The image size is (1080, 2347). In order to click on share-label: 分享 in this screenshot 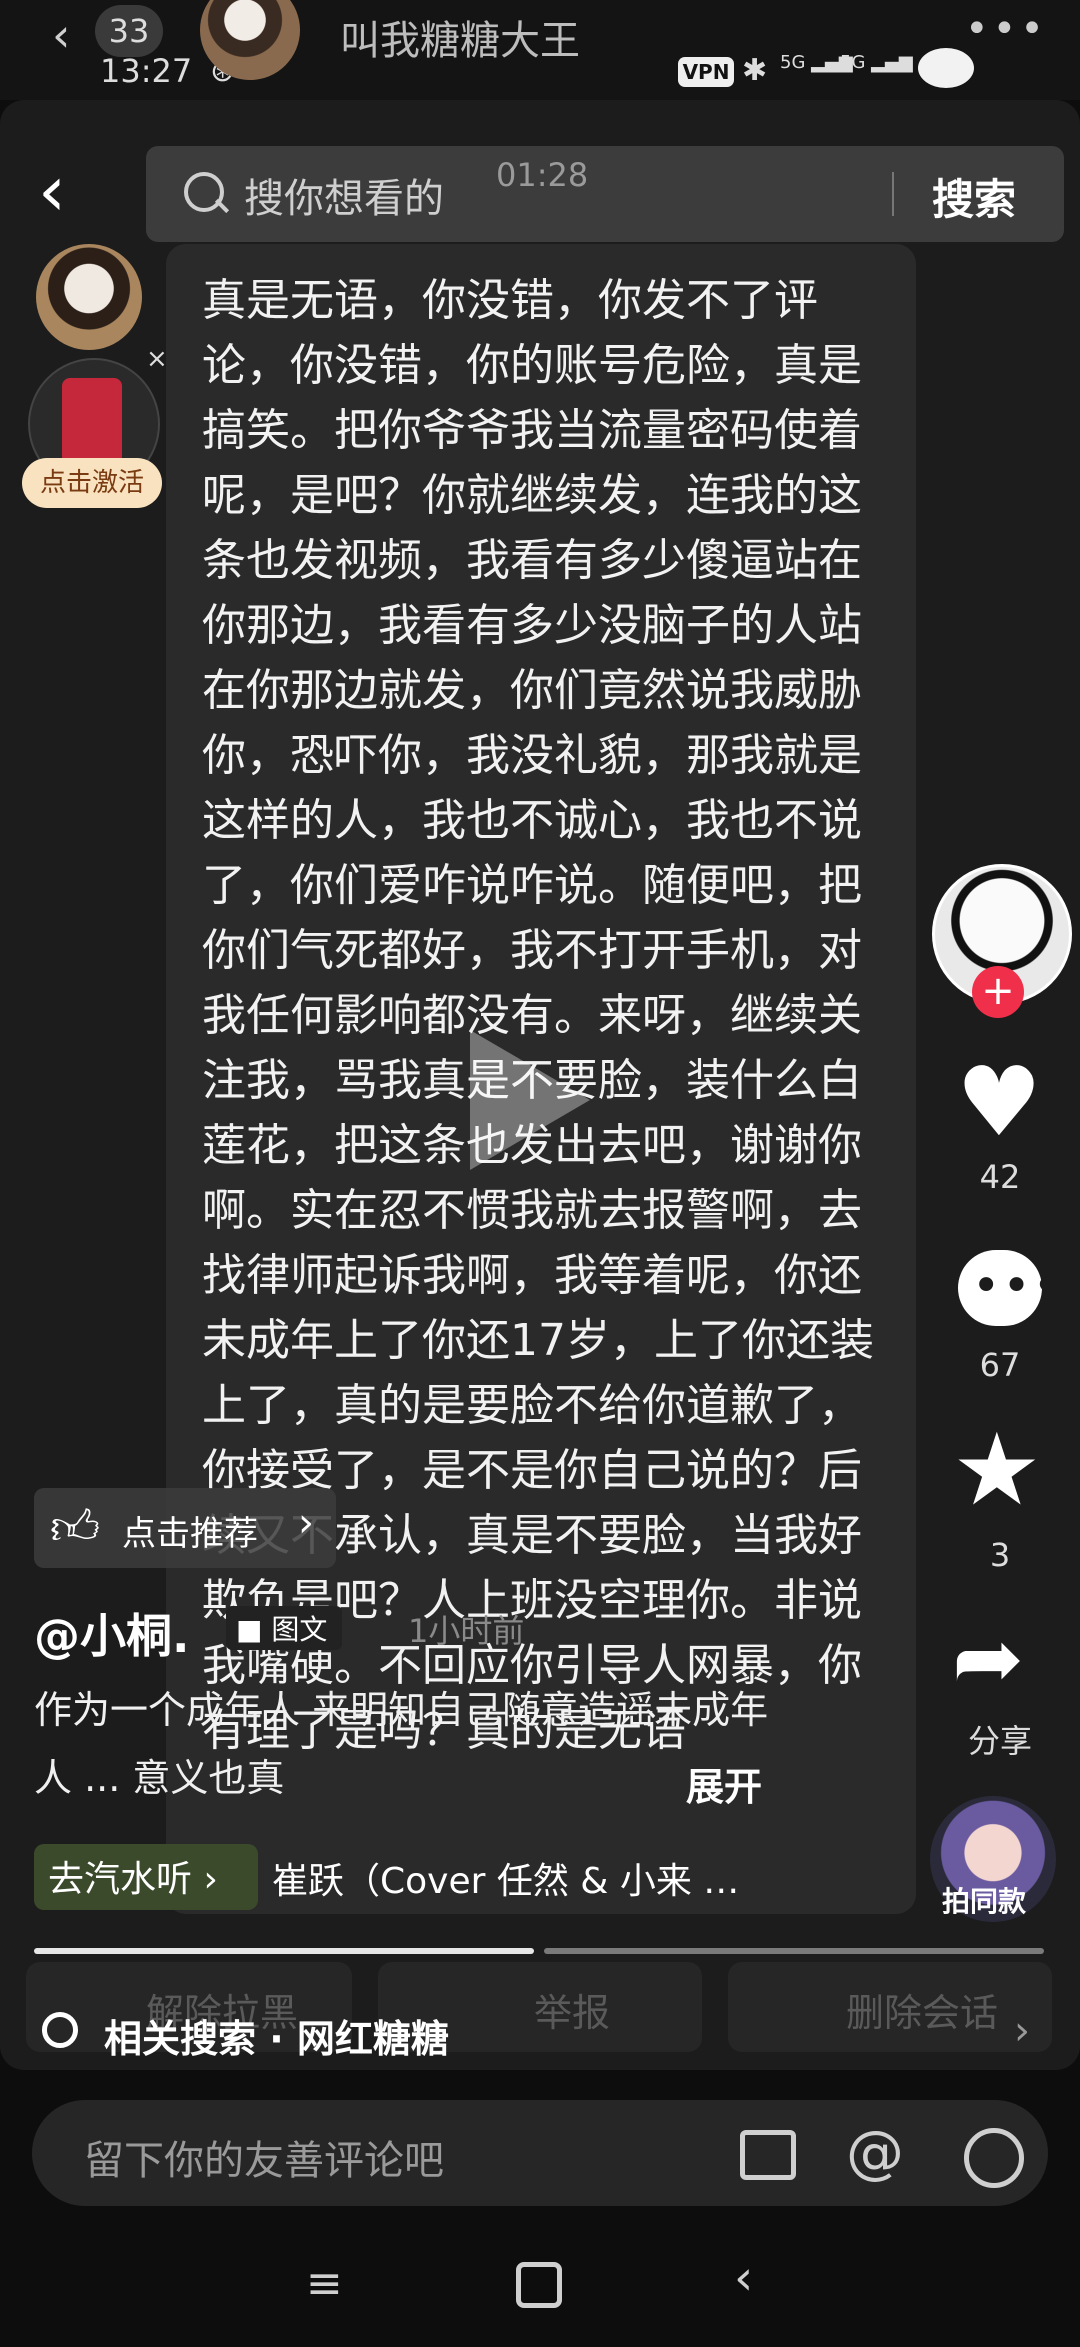, I will do `click(999, 1741)`.